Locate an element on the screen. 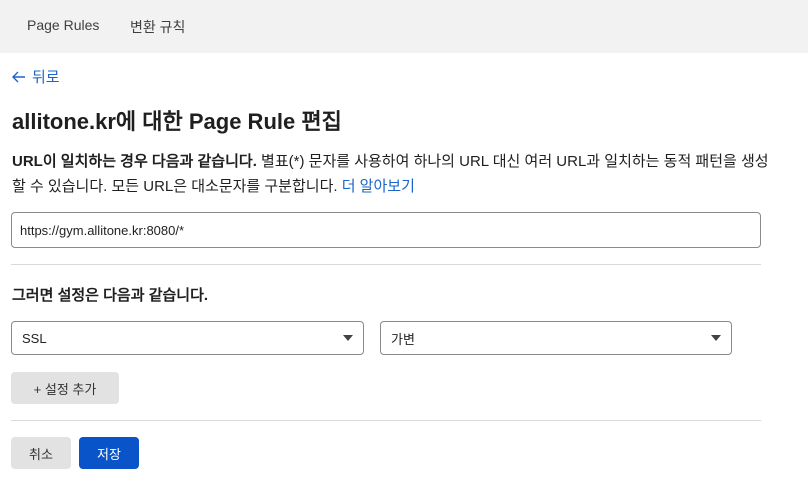 The height and width of the screenshot is (487, 808). setting-value-value: 가변 is located at coordinates (403, 339).